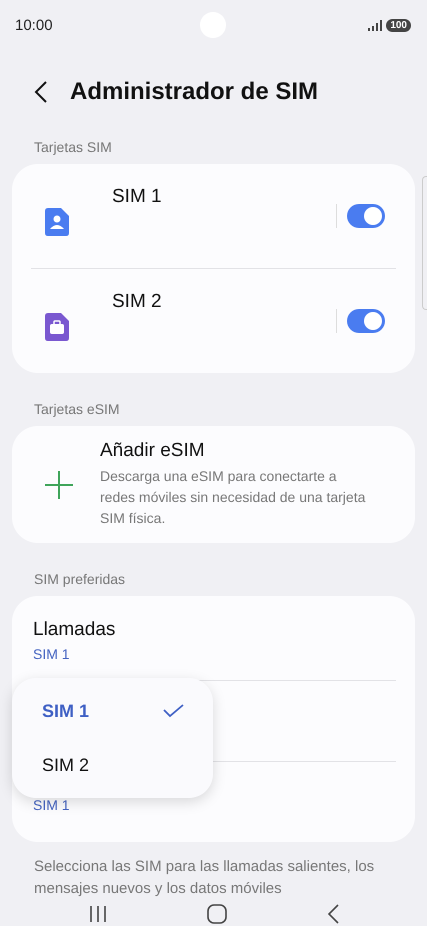 This screenshot has height=926, width=427. What do you see at coordinates (77, 409) in the screenshot?
I see `section-label: Tarjetas eSIM` at bounding box center [77, 409].